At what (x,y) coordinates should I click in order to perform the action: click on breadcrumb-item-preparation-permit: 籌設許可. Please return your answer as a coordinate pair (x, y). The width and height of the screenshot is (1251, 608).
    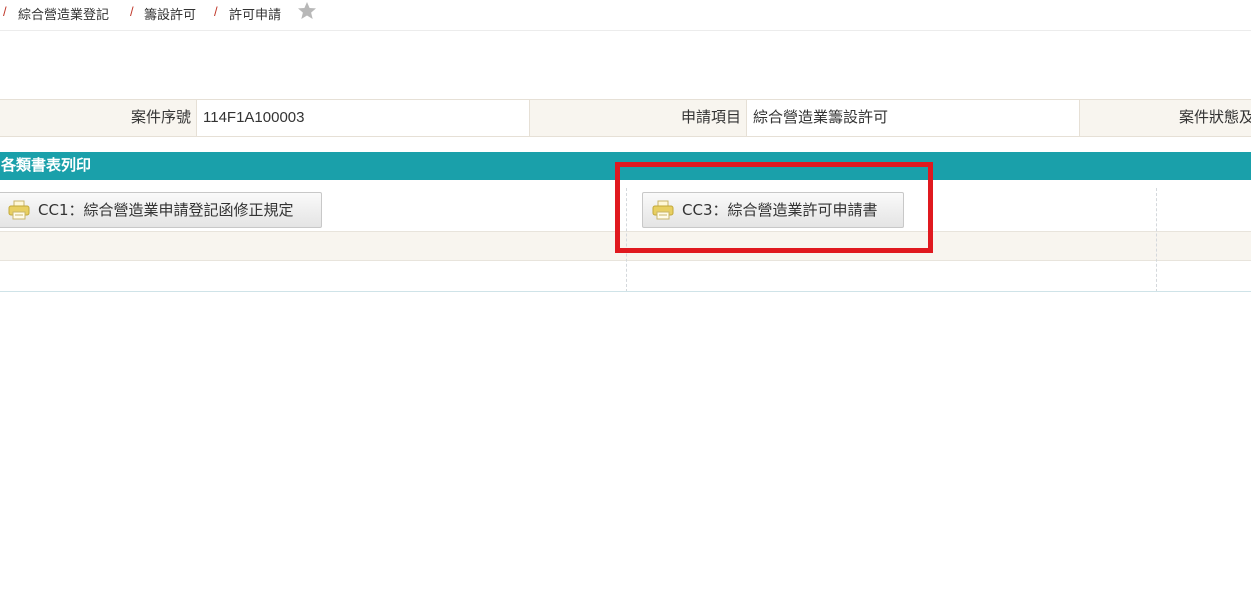
    Looking at the image, I should click on (170, 13).